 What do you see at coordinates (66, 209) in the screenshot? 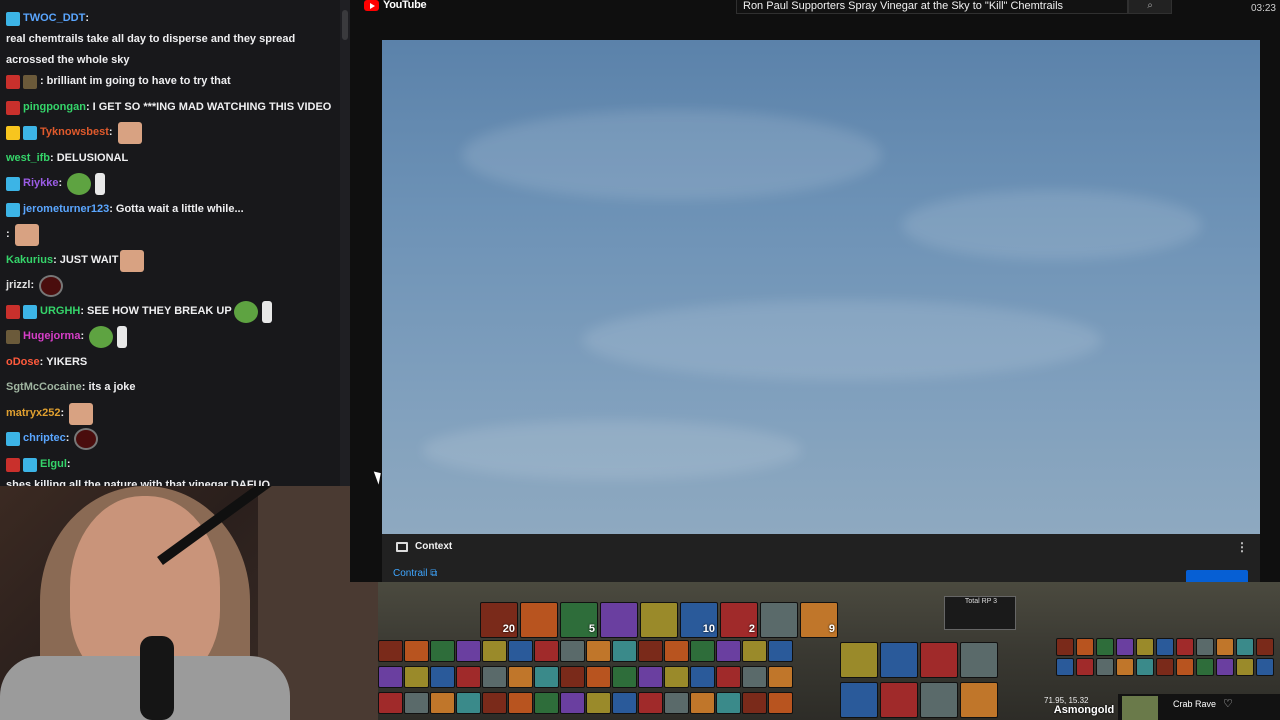
I see `chat-username: jerometurner123` at bounding box center [66, 209].